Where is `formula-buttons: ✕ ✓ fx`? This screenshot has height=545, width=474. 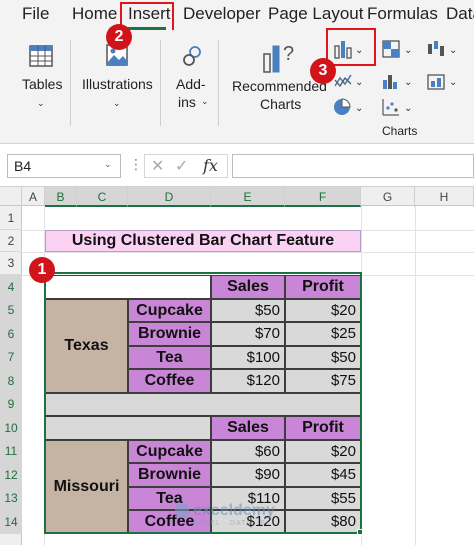 formula-buttons: ✕ ✓ fx is located at coordinates (186, 166).